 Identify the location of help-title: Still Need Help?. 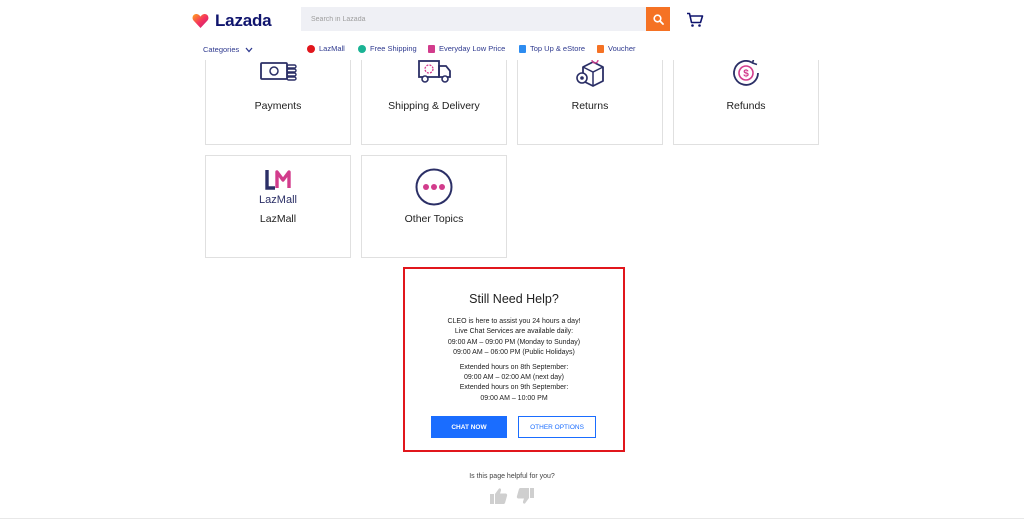
(514, 299).